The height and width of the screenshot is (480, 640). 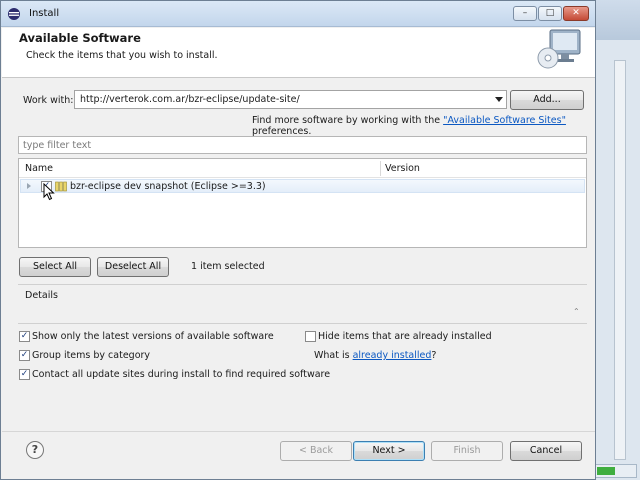 I want to click on minimize-button: –, so click(x=525, y=13).